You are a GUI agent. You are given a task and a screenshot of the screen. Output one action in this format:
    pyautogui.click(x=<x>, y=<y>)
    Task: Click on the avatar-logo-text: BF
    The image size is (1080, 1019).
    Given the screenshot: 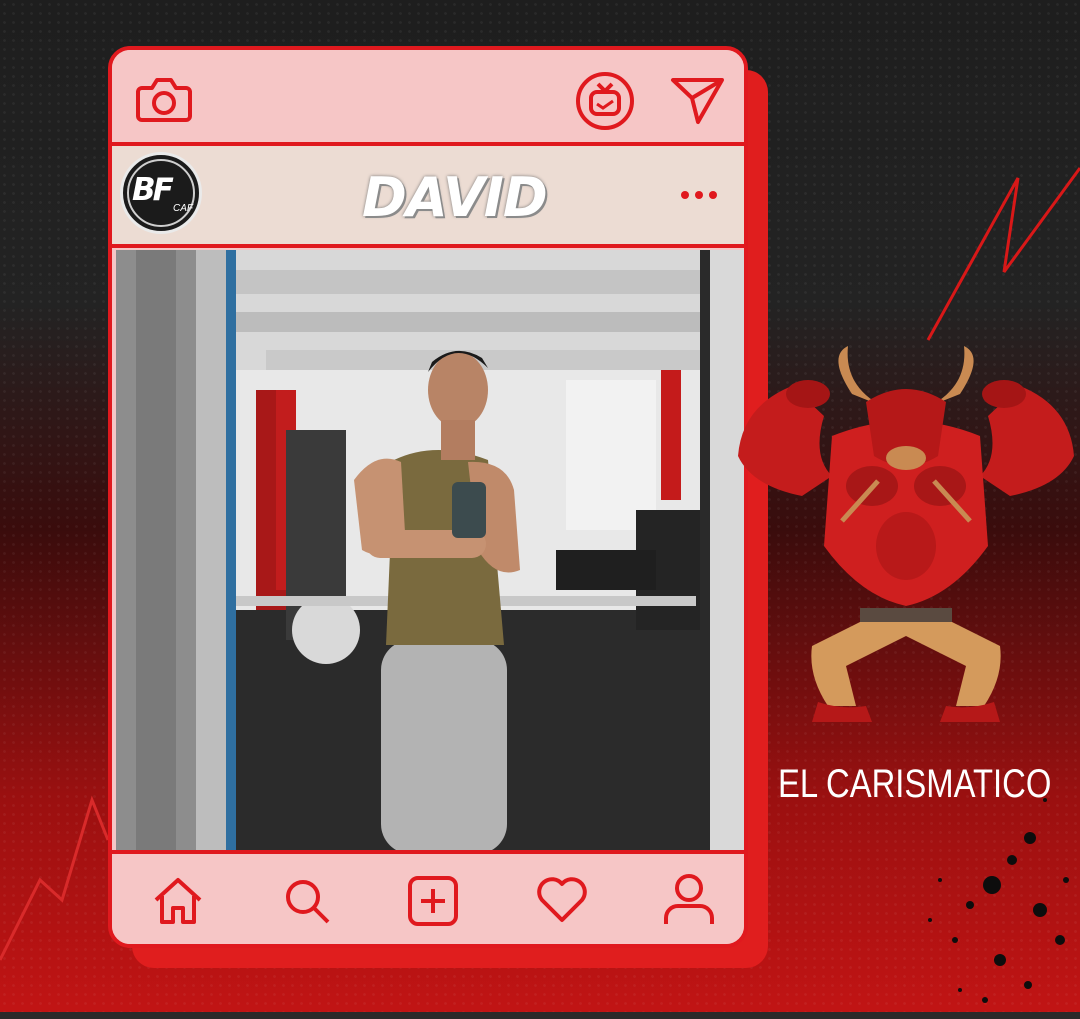 What is the action you would take?
    pyautogui.click(x=153, y=190)
    